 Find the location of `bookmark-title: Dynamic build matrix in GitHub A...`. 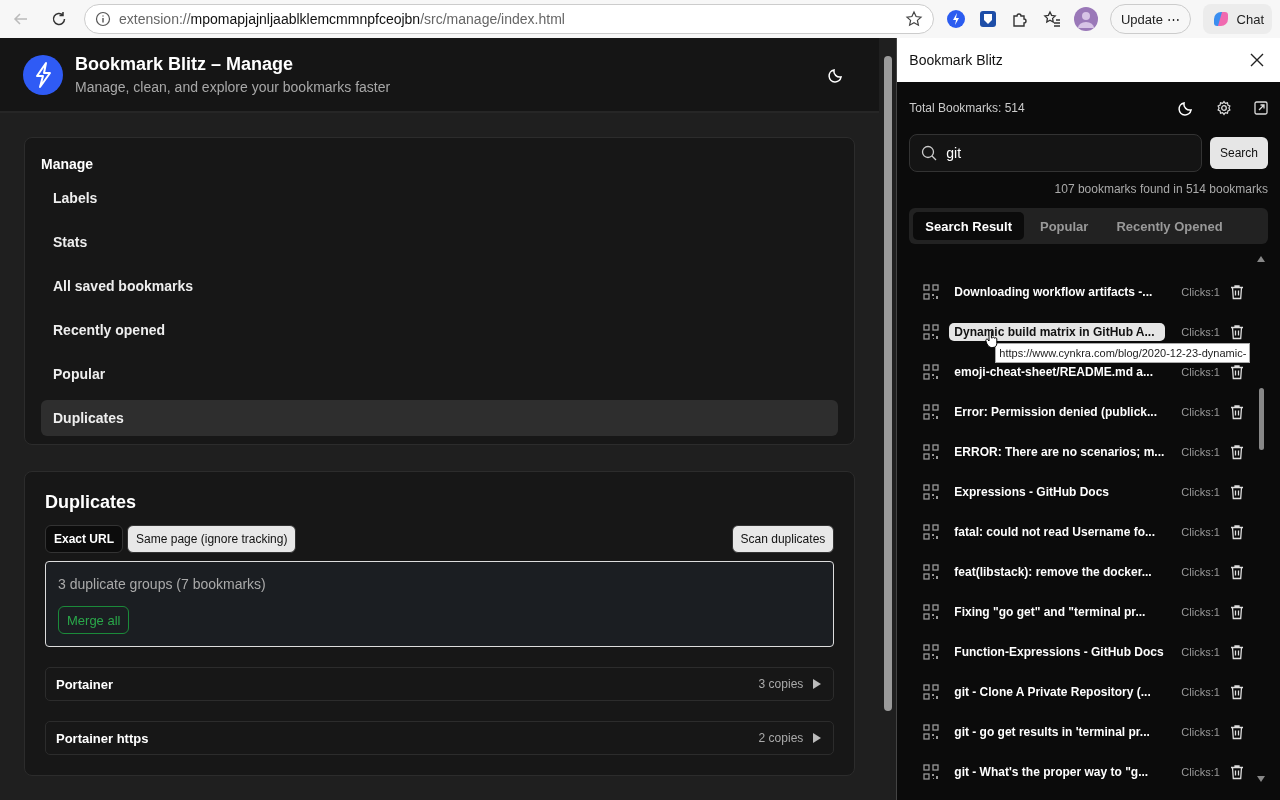

bookmark-title: Dynamic build matrix in GitHub A... is located at coordinates (1057, 332).